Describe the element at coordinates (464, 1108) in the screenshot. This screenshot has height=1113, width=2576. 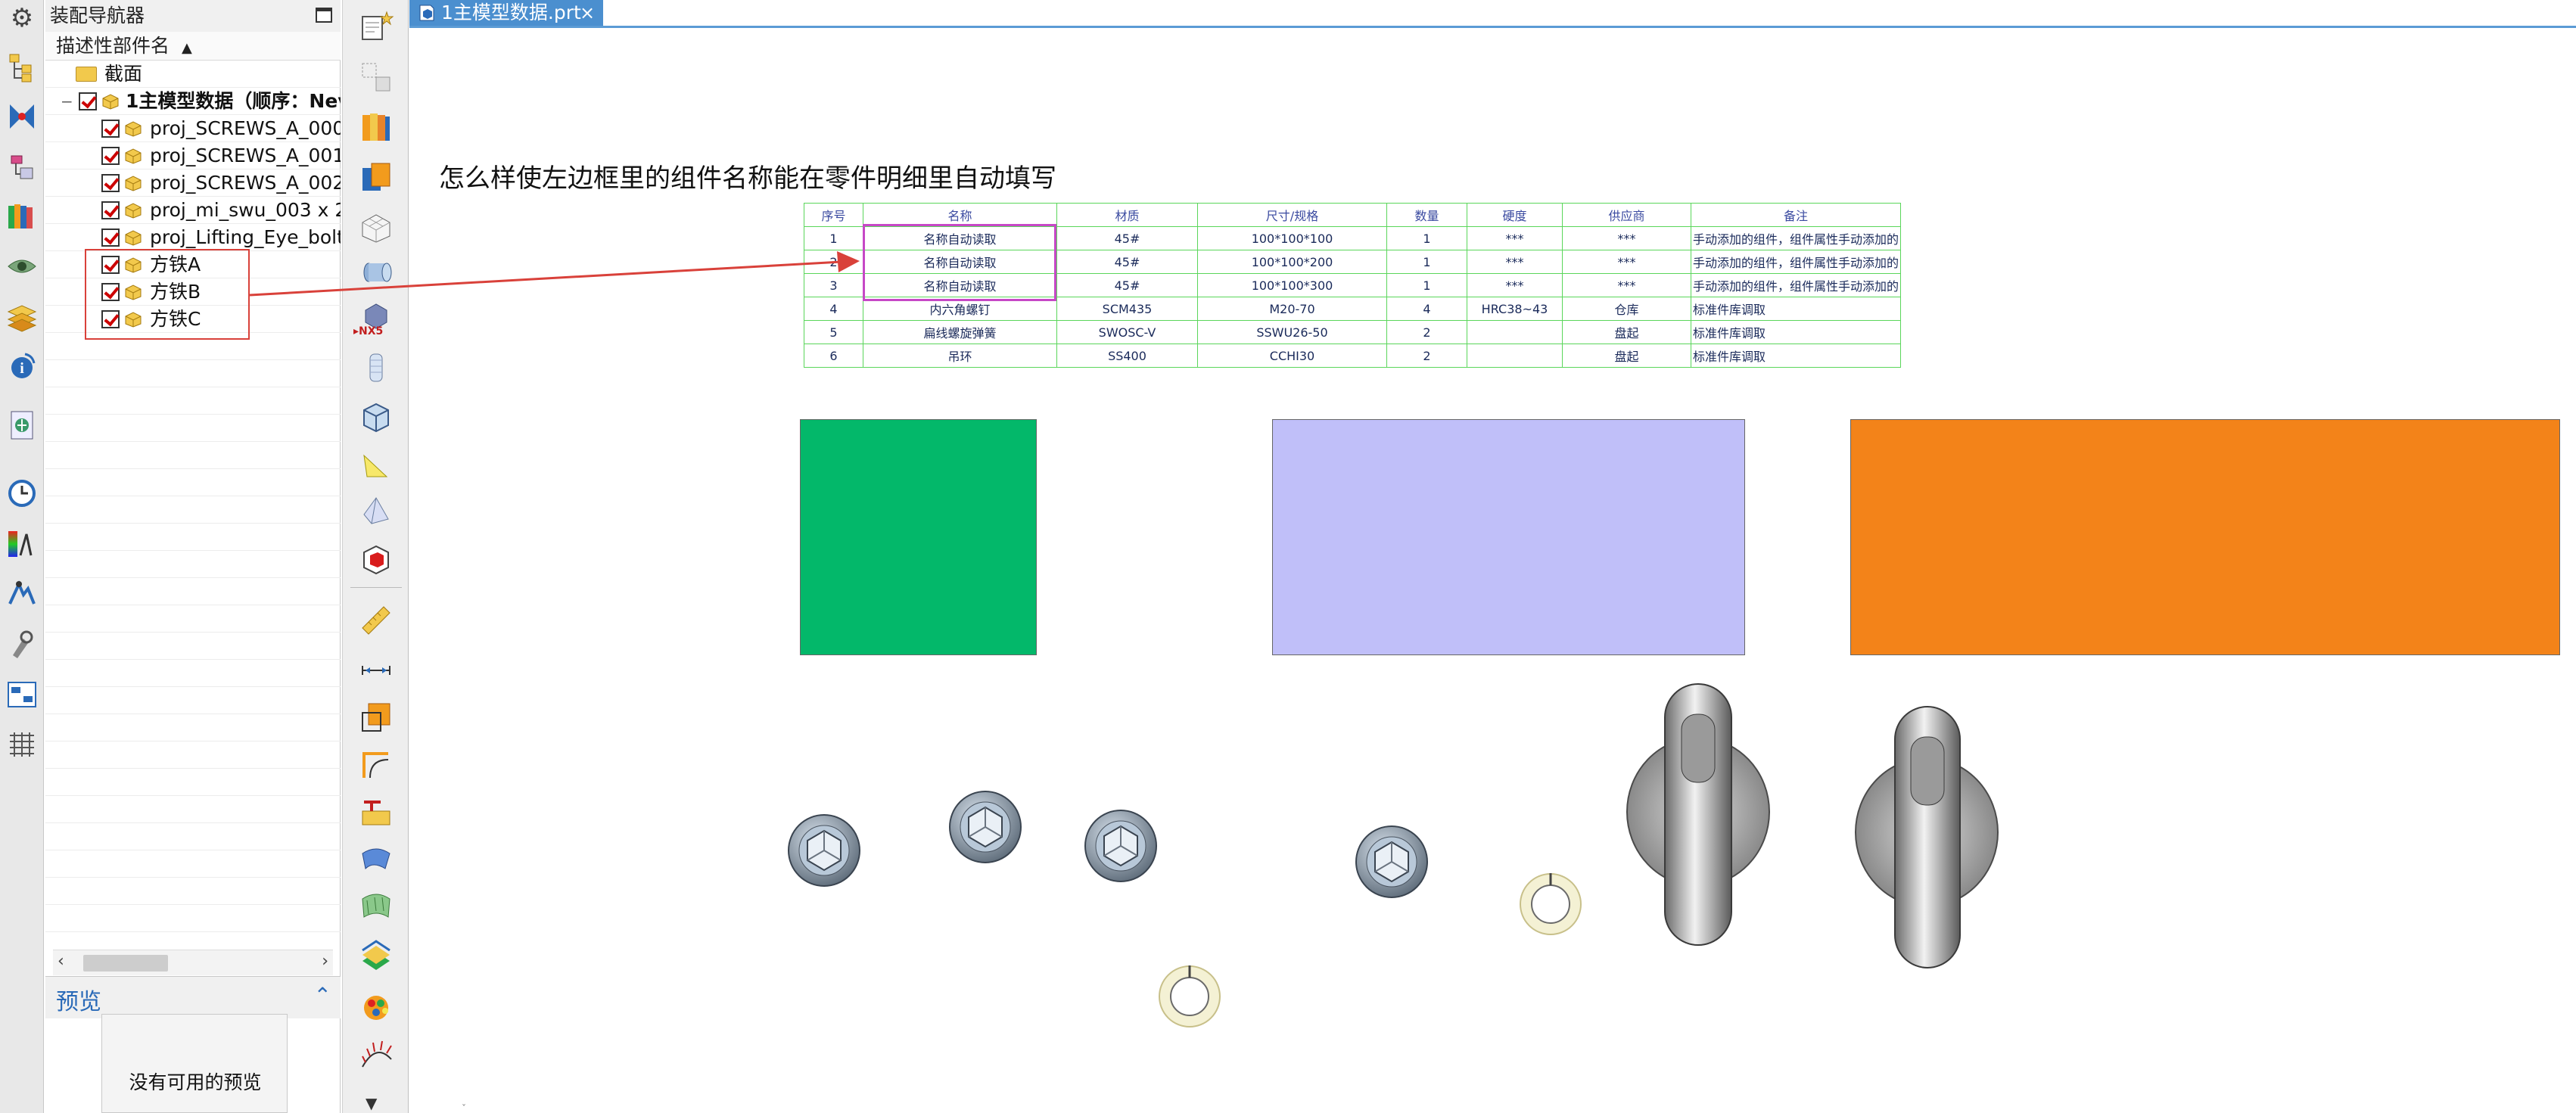
I see `view-triad-marker: ˇ` at that location.